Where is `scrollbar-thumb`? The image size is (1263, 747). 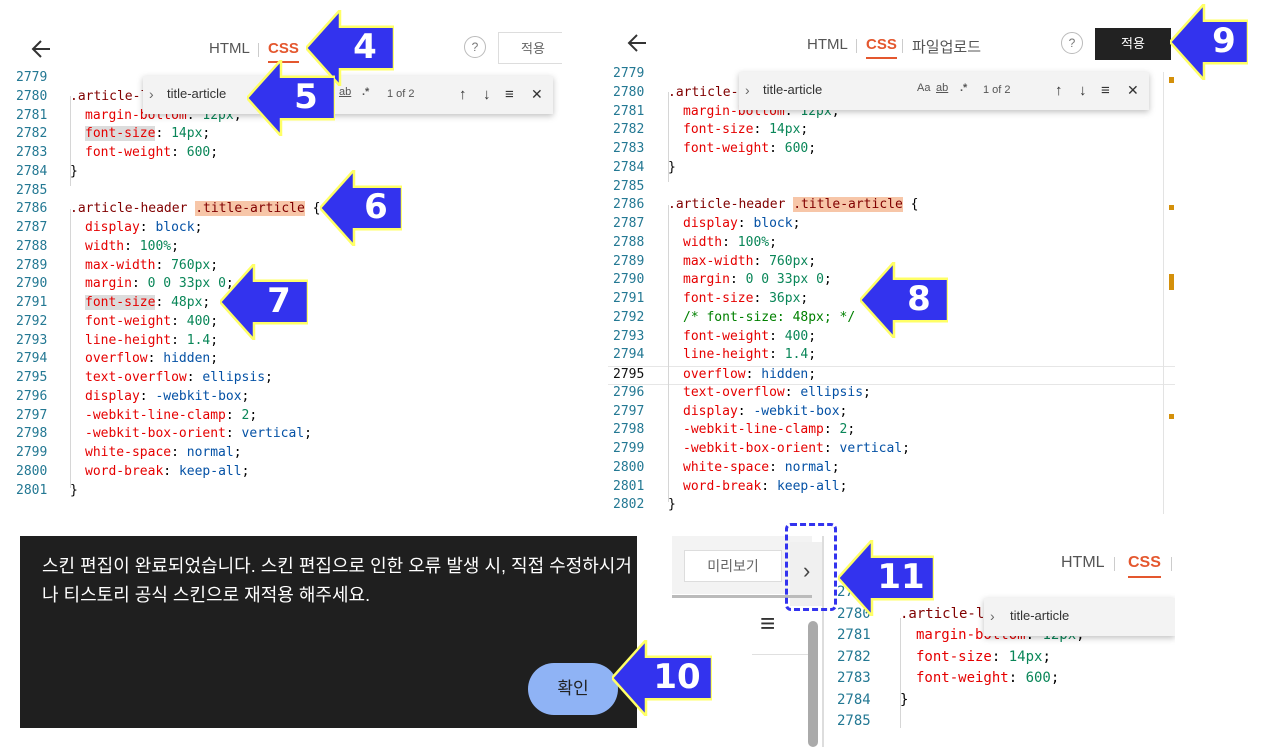 scrollbar-thumb is located at coordinates (813, 684).